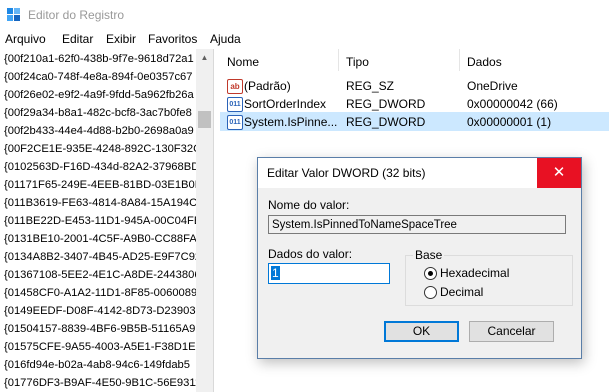  Describe the element at coordinates (414, 85) in the screenshot. I see `value-row: ab (Padrão) REG_SZ OneDrive` at that location.